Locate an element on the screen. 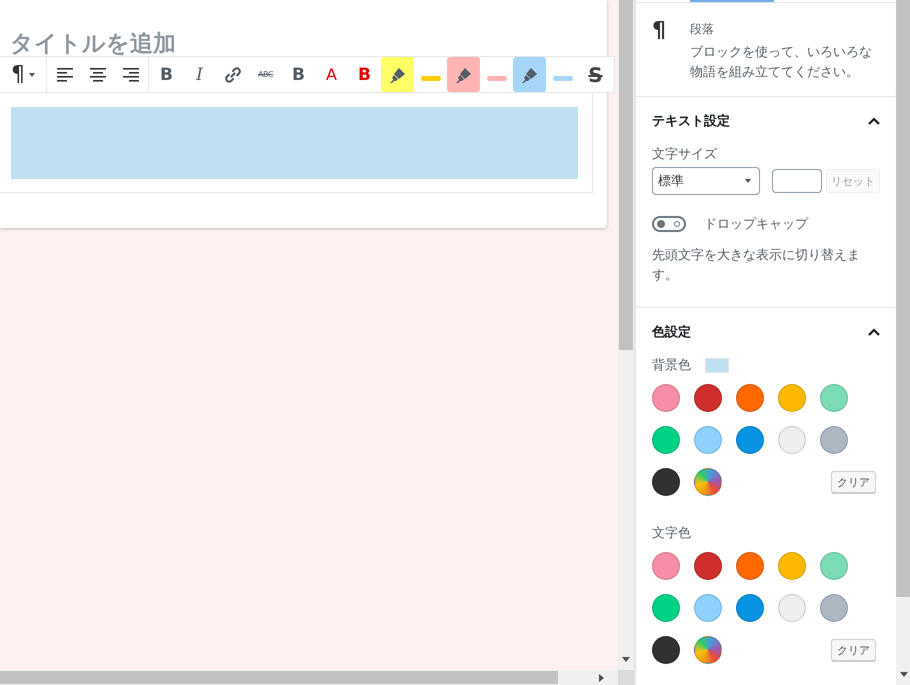 This screenshot has height=685, width=910. align-right-icon is located at coordinates (130, 75).